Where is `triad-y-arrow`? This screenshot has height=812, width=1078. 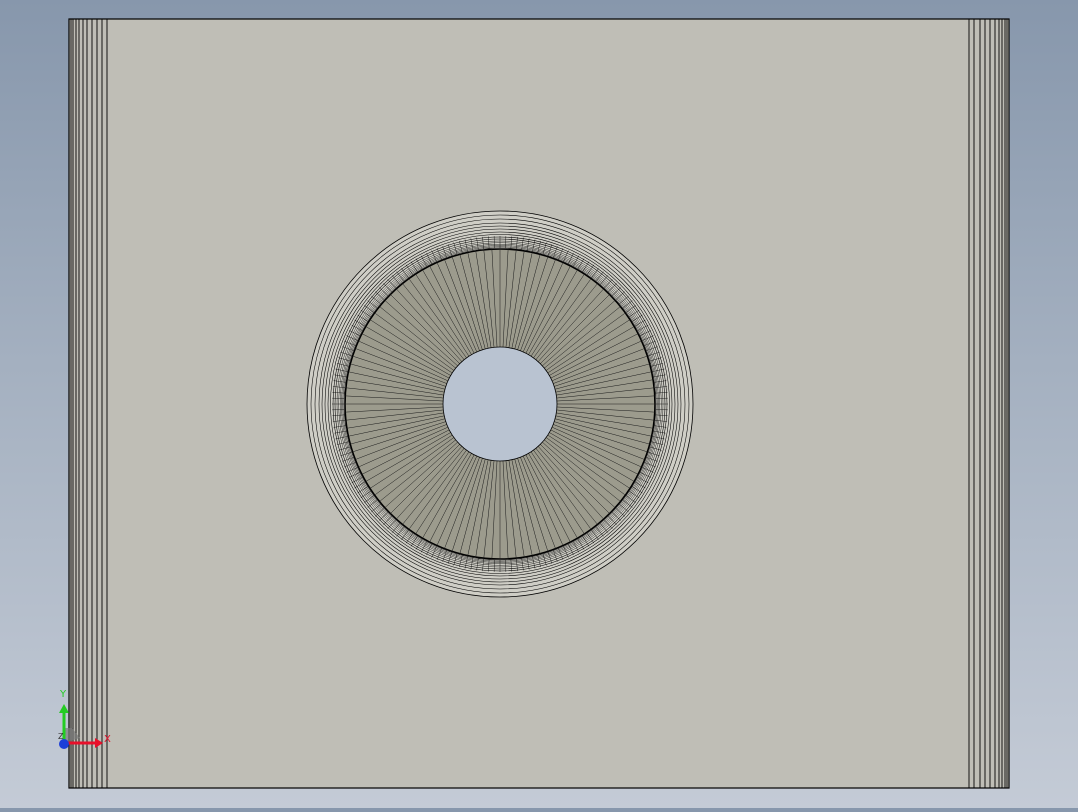 triad-y-arrow is located at coordinates (64, 708).